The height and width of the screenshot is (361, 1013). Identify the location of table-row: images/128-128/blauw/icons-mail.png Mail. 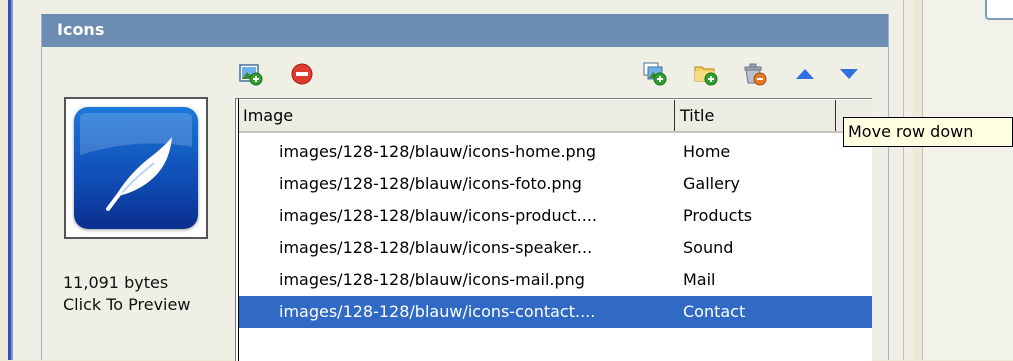
(555, 280).